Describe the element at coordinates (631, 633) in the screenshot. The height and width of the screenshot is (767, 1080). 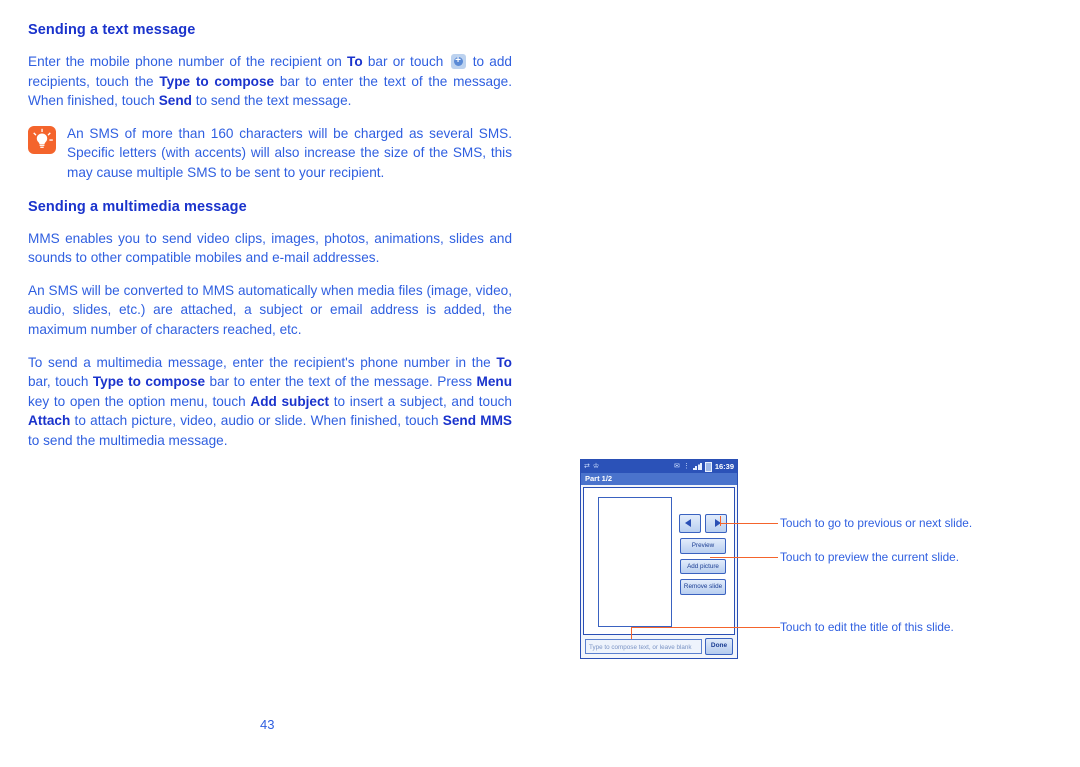
I see `callout-leader-title` at that location.